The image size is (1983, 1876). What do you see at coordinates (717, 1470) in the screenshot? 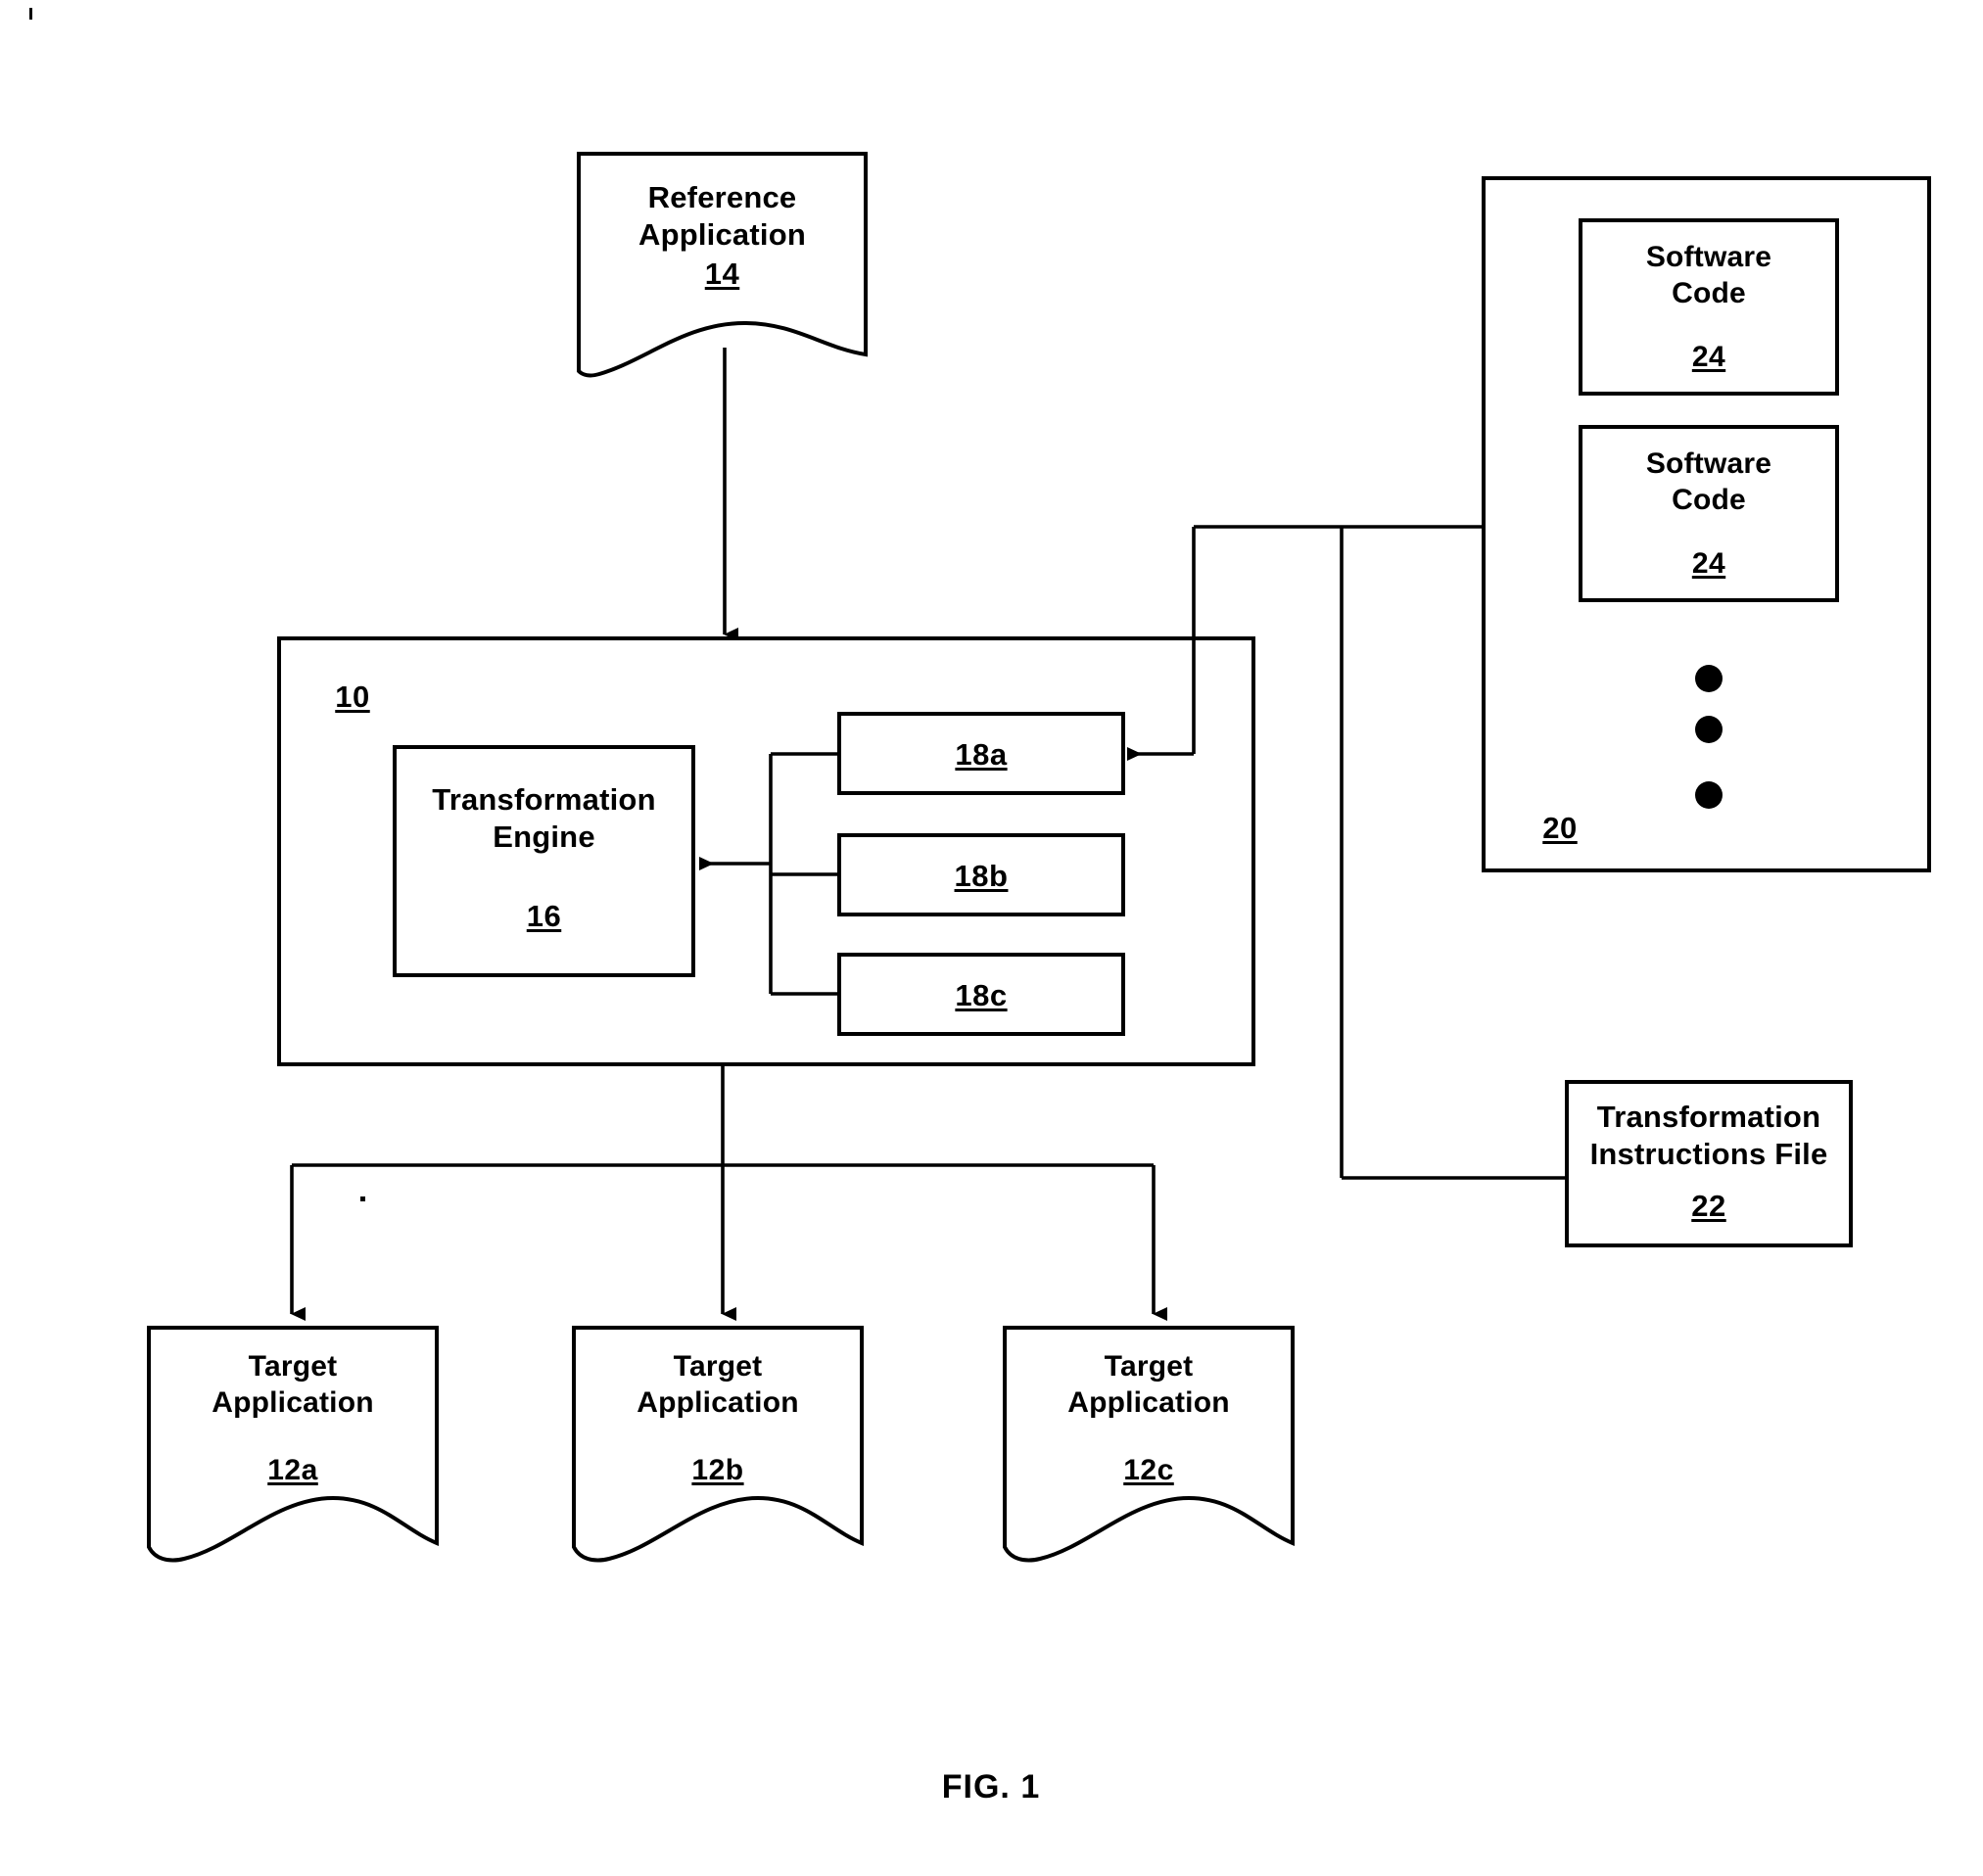
I see `target-application-12b-ref: 12b` at bounding box center [717, 1470].